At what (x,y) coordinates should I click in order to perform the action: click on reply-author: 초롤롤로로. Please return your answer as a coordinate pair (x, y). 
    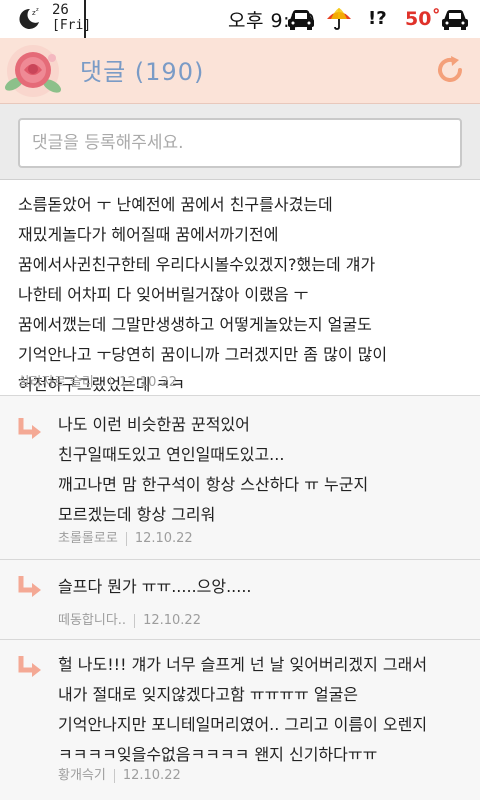
    Looking at the image, I should click on (88, 538).